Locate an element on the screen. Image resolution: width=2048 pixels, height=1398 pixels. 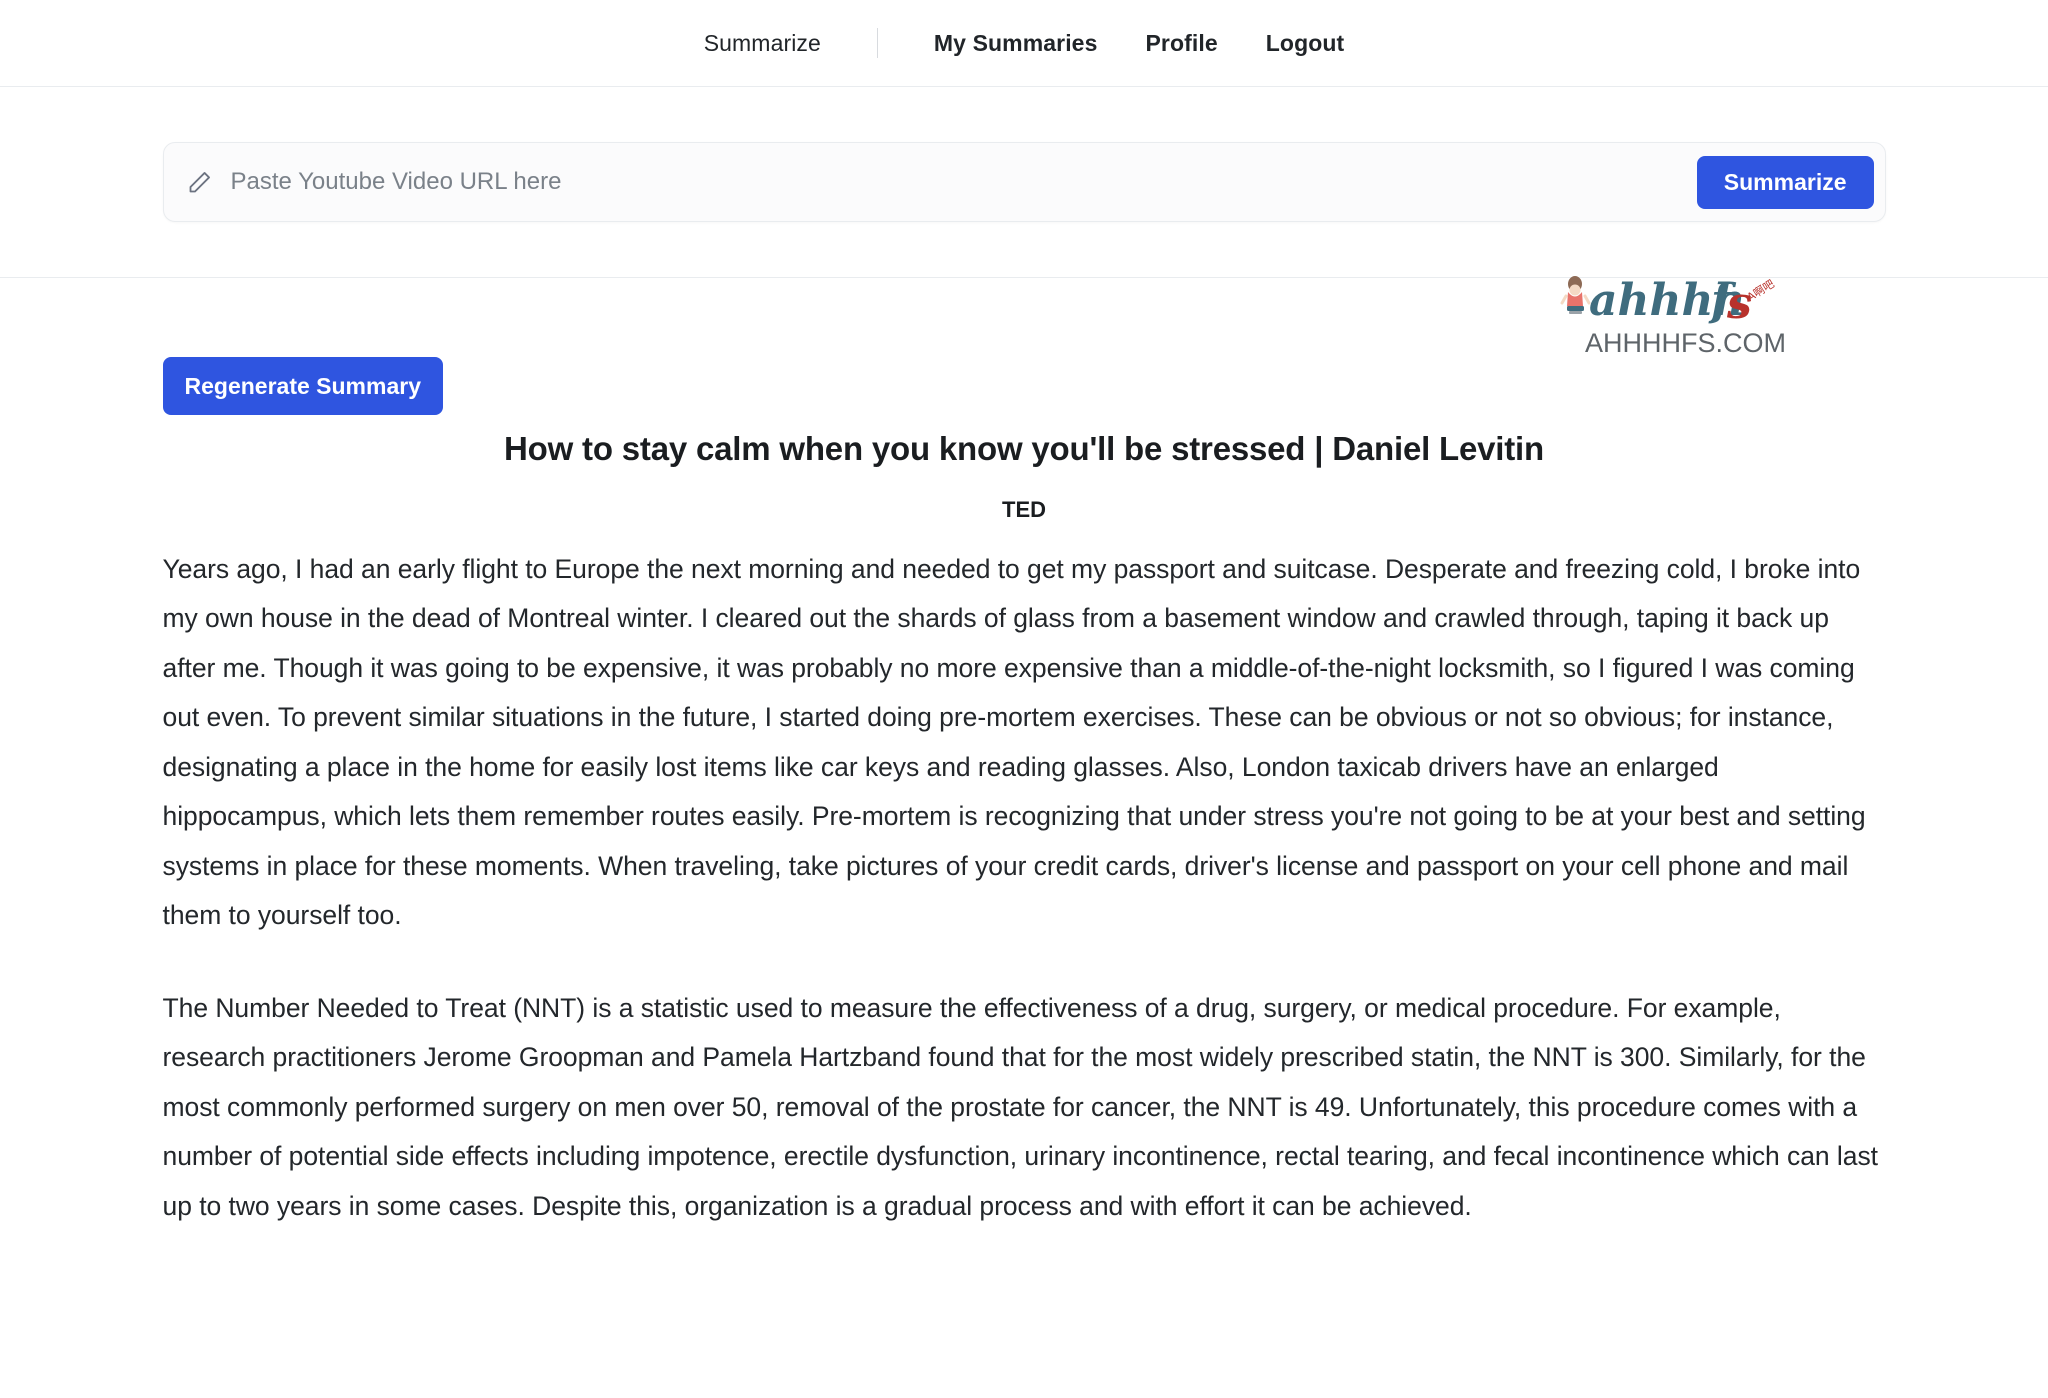
nav-divider is located at coordinates (877, 43).